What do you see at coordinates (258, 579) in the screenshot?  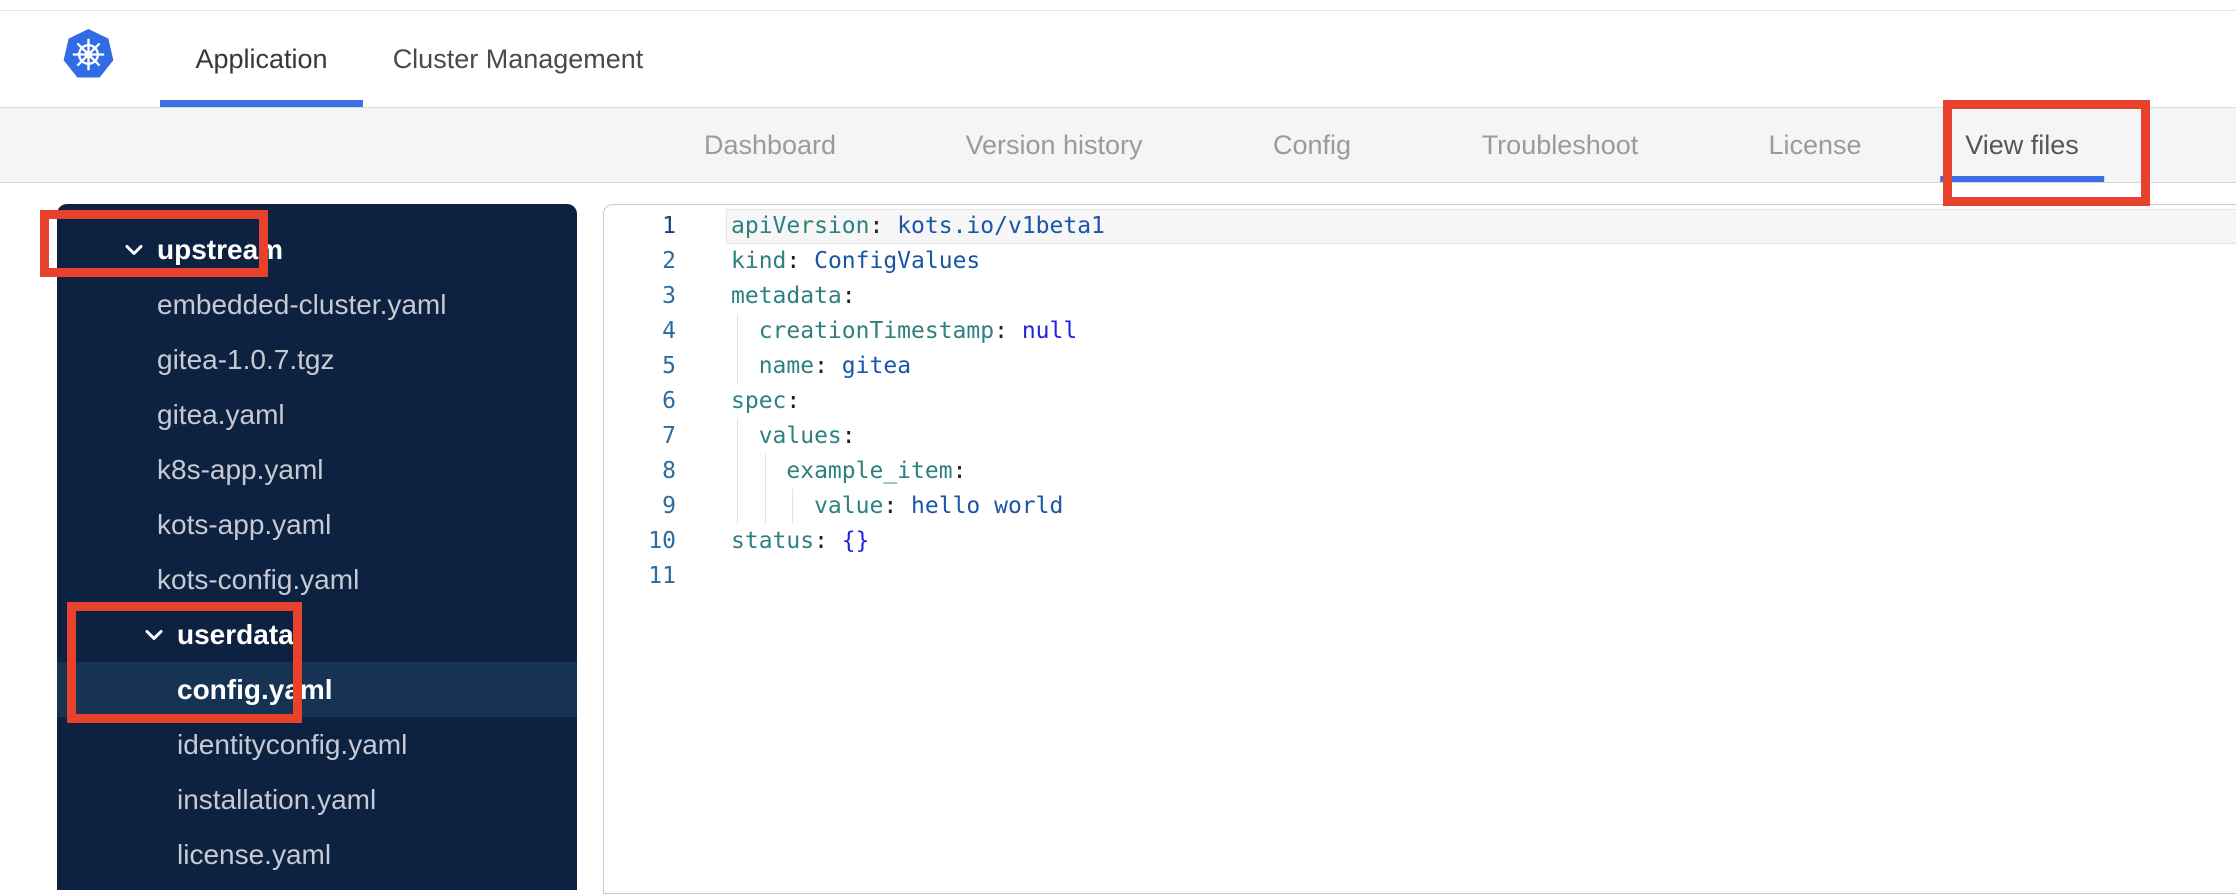 I see `file-name: kots-config.yaml` at bounding box center [258, 579].